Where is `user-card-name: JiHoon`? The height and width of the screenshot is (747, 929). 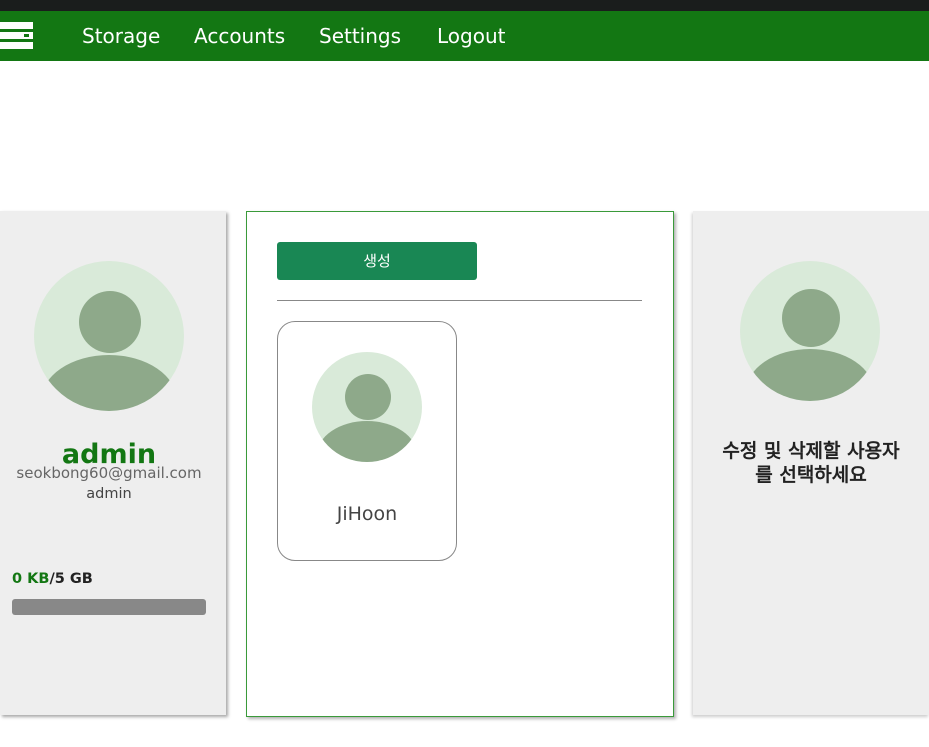 user-card-name: JiHoon is located at coordinates (367, 514).